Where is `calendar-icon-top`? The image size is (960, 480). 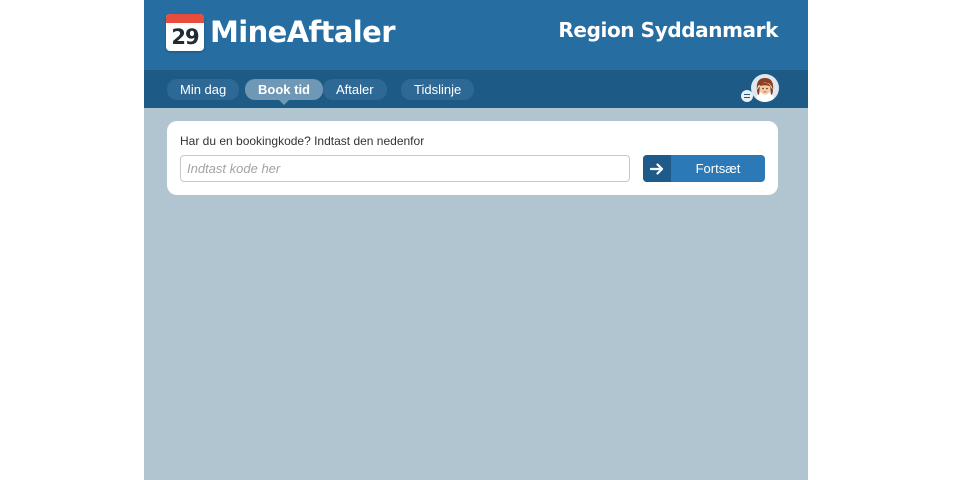
calendar-icon-top is located at coordinates (185, 18).